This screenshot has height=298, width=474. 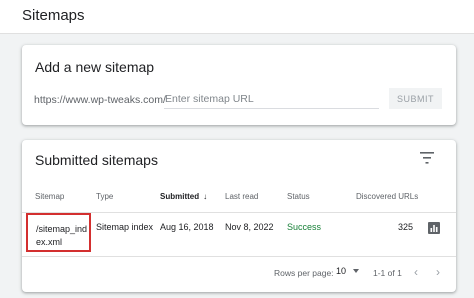 I want to click on url-prefix: https://www.wp-tweaks.com/, so click(x=100, y=100).